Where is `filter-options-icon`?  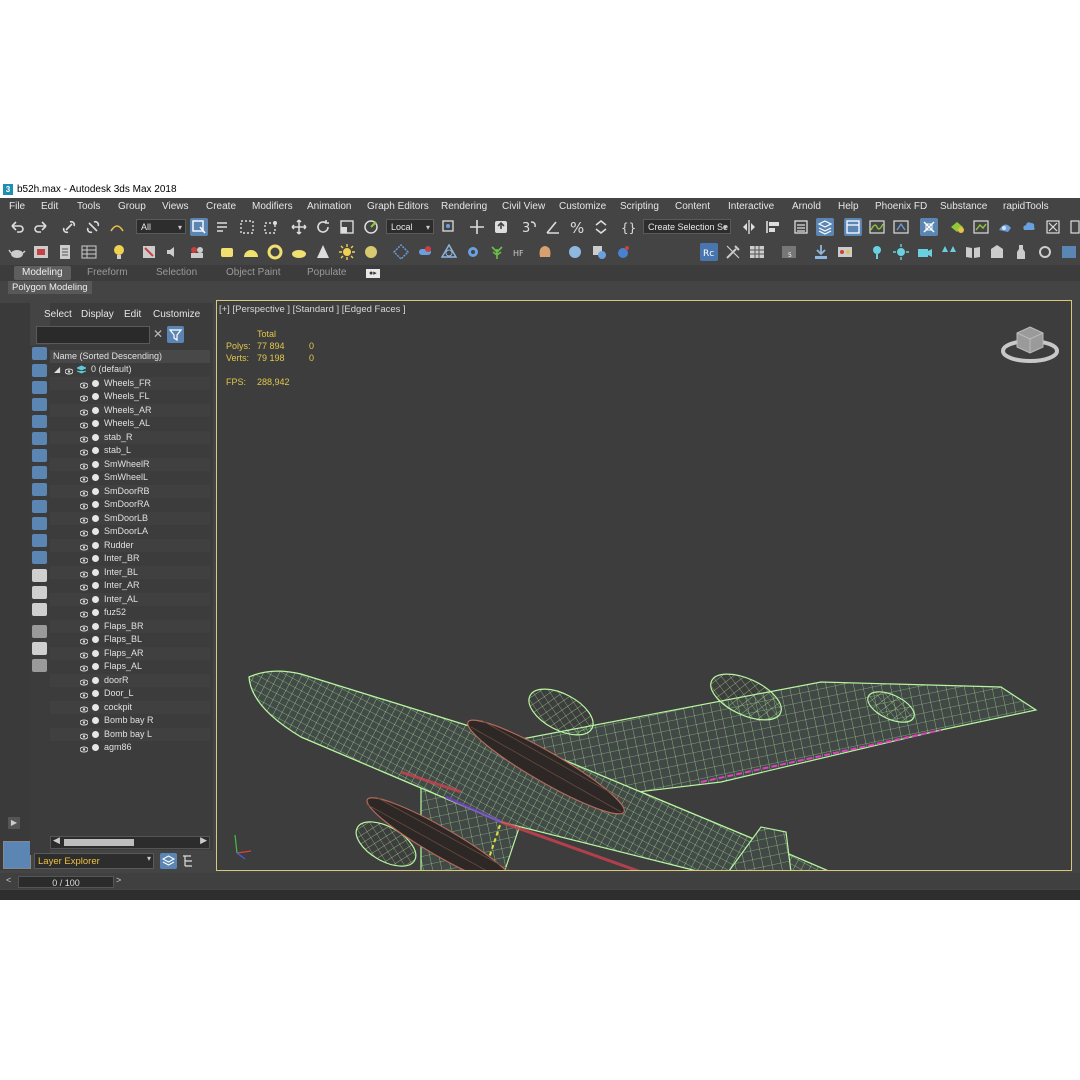
filter-options-icon is located at coordinates (39, 631).